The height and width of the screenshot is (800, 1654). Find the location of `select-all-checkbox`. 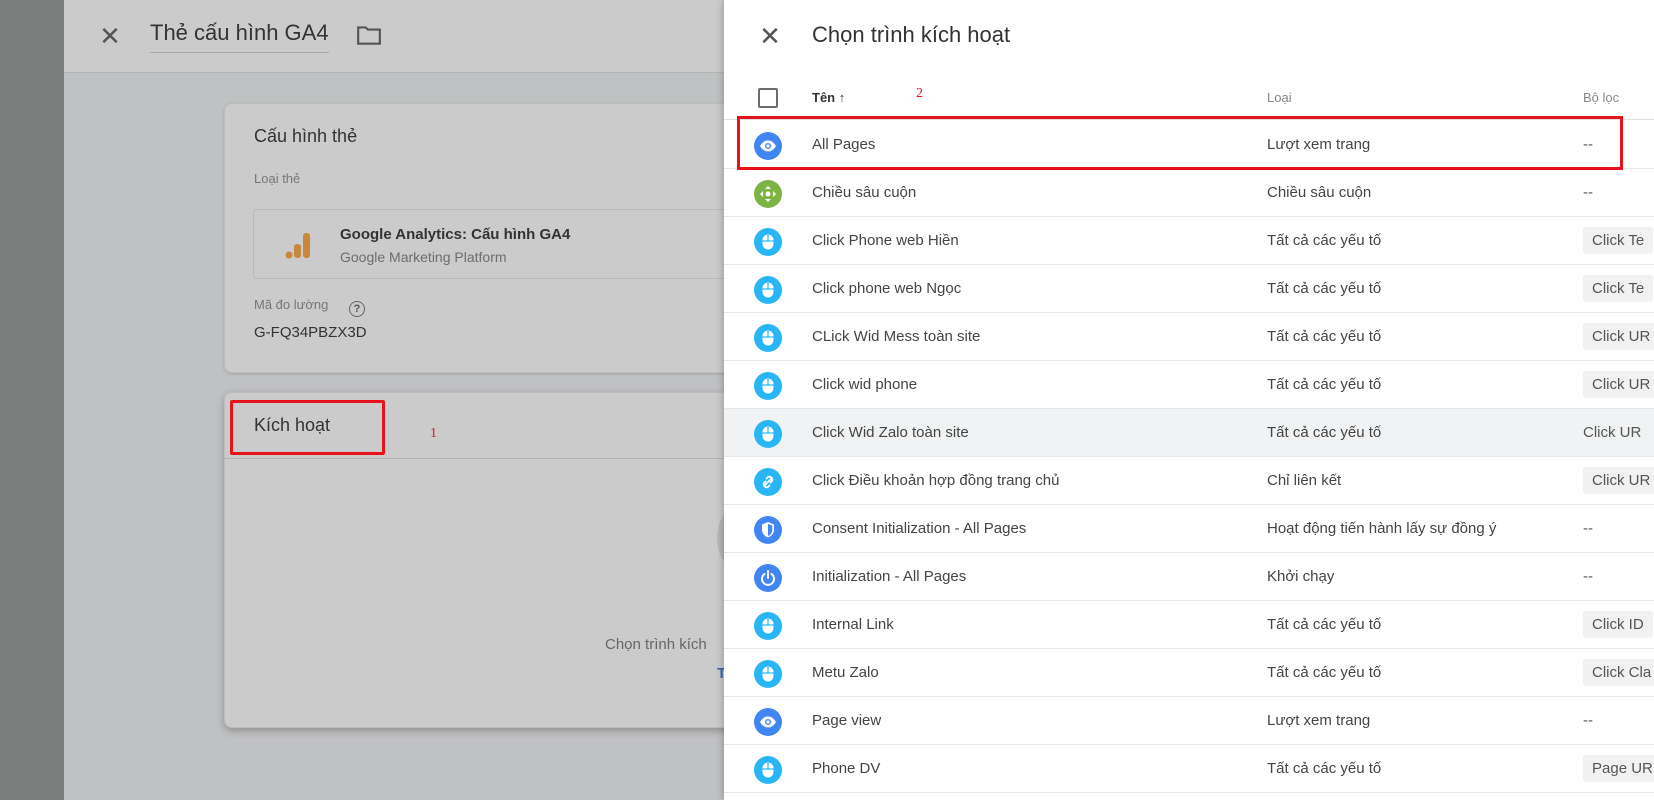

select-all-checkbox is located at coordinates (768, 98).